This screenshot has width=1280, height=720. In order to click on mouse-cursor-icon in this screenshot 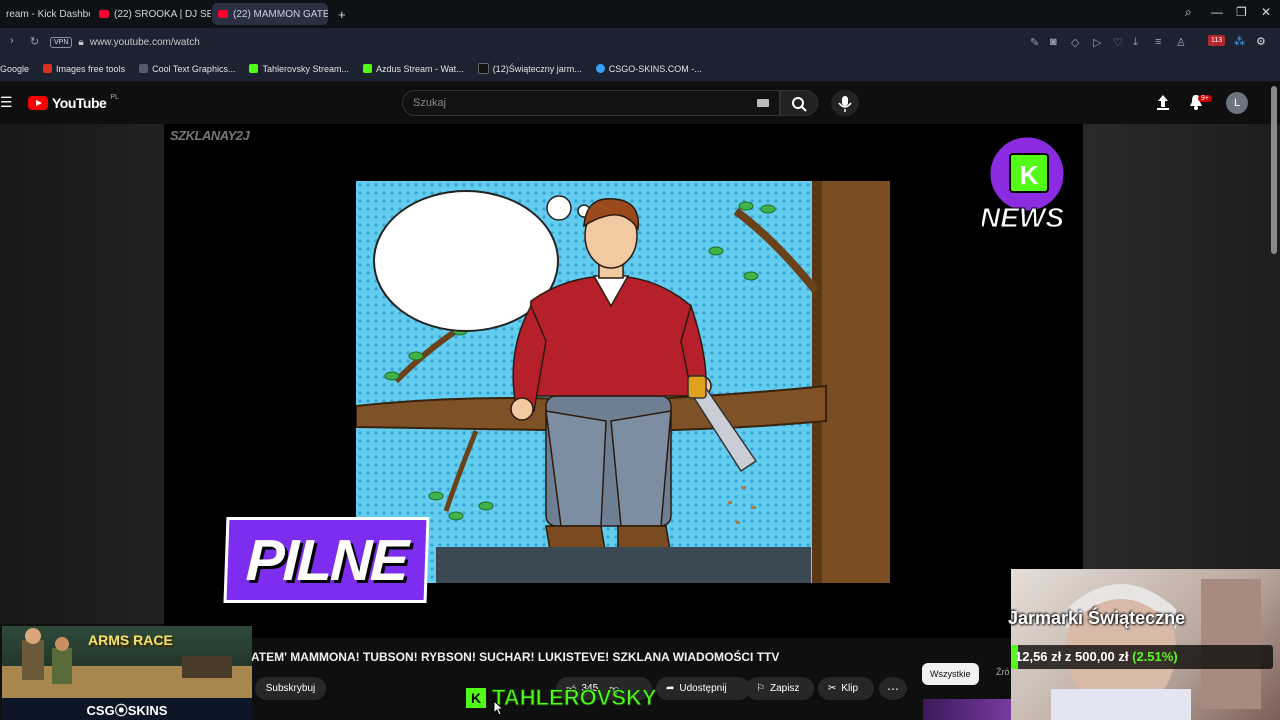, I will do `click(498, 708)`.